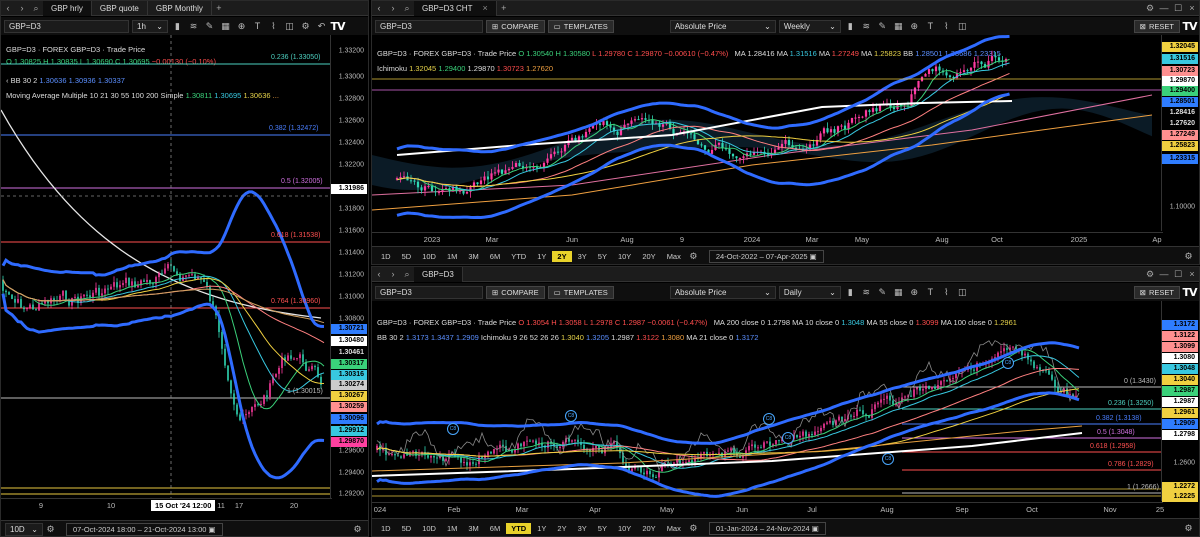 This screenshot has width=1200, height=537. What do you see at coordinates (1156, 26) in the screenshot?
I see `reset-button: ⊠ RESET` at bounding box center [1156, 26].